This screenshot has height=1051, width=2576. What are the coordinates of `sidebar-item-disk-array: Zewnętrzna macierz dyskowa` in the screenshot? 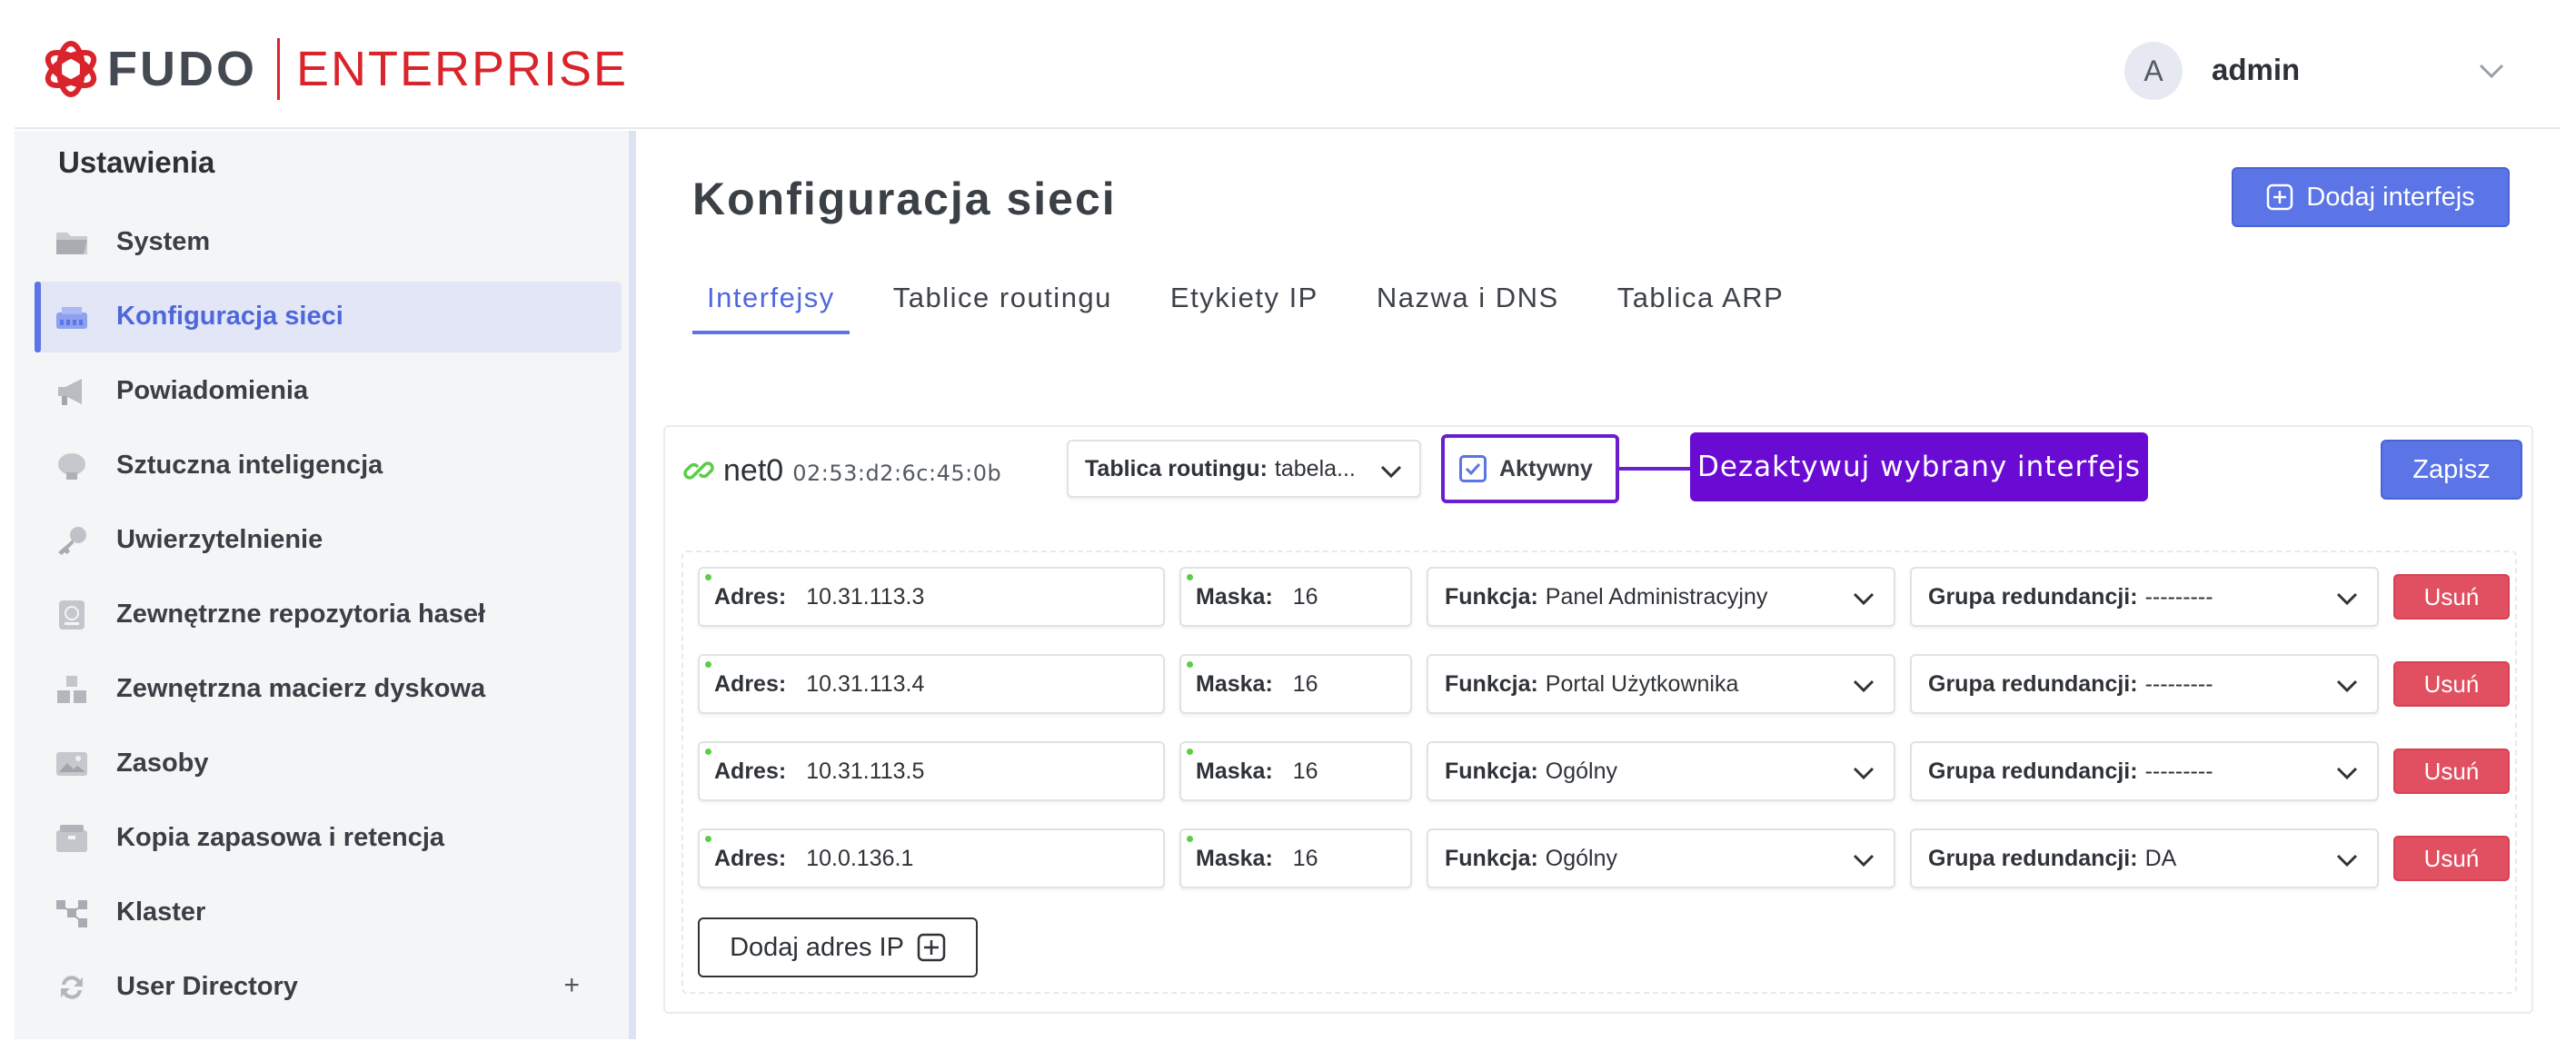 It's located at (329, 689).